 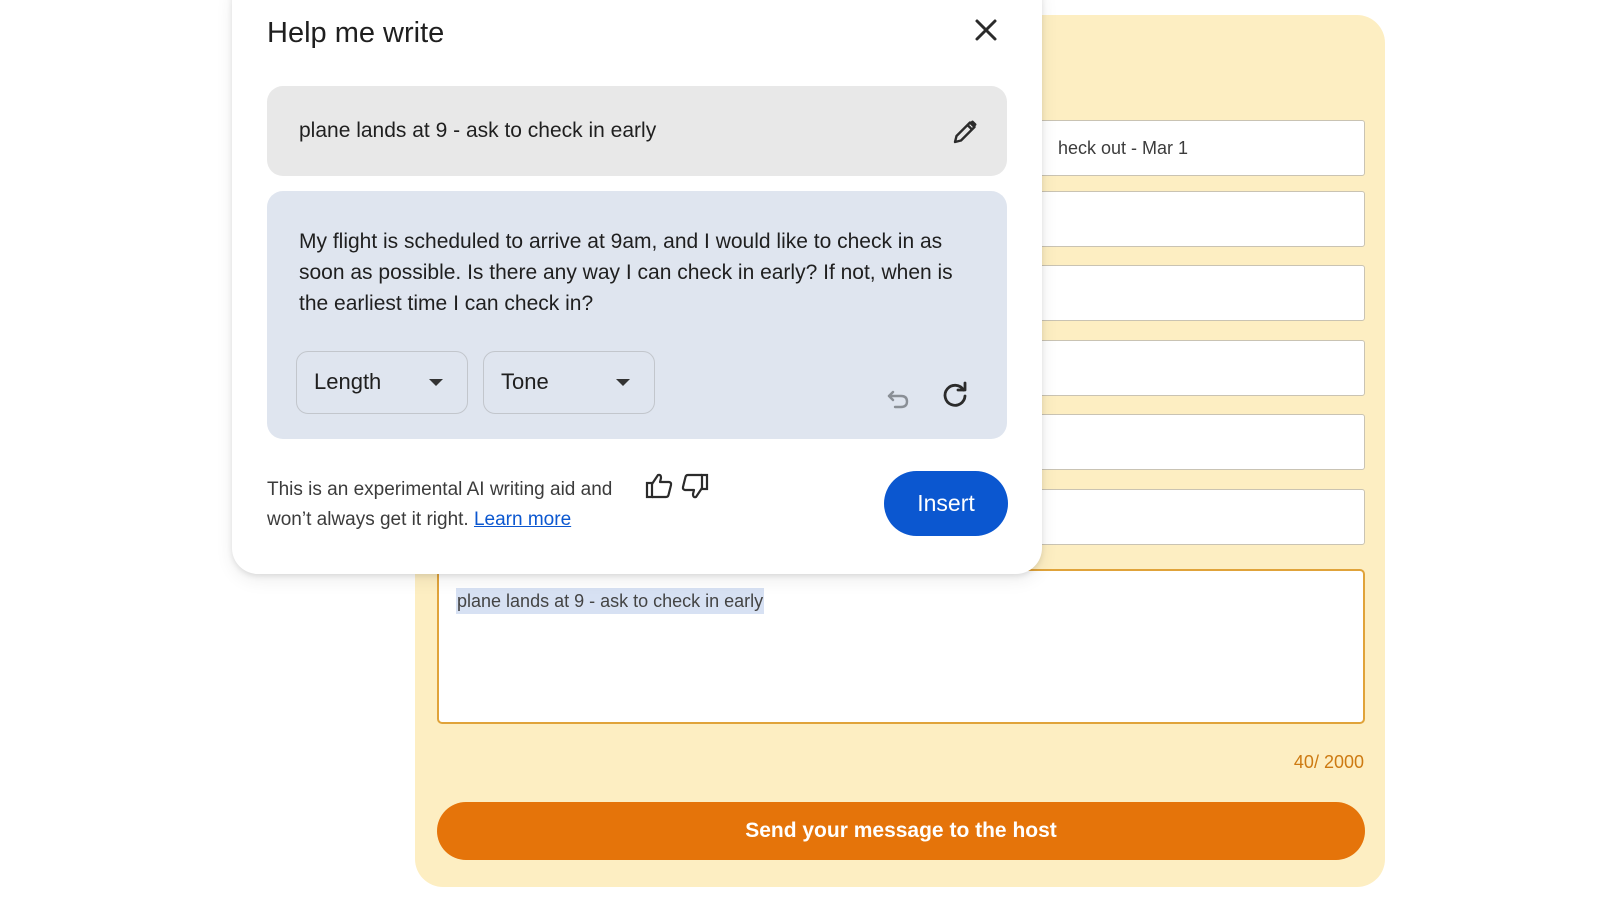 I want to click on character-counter: 40/ 2000, so click(x=1328, y=762).